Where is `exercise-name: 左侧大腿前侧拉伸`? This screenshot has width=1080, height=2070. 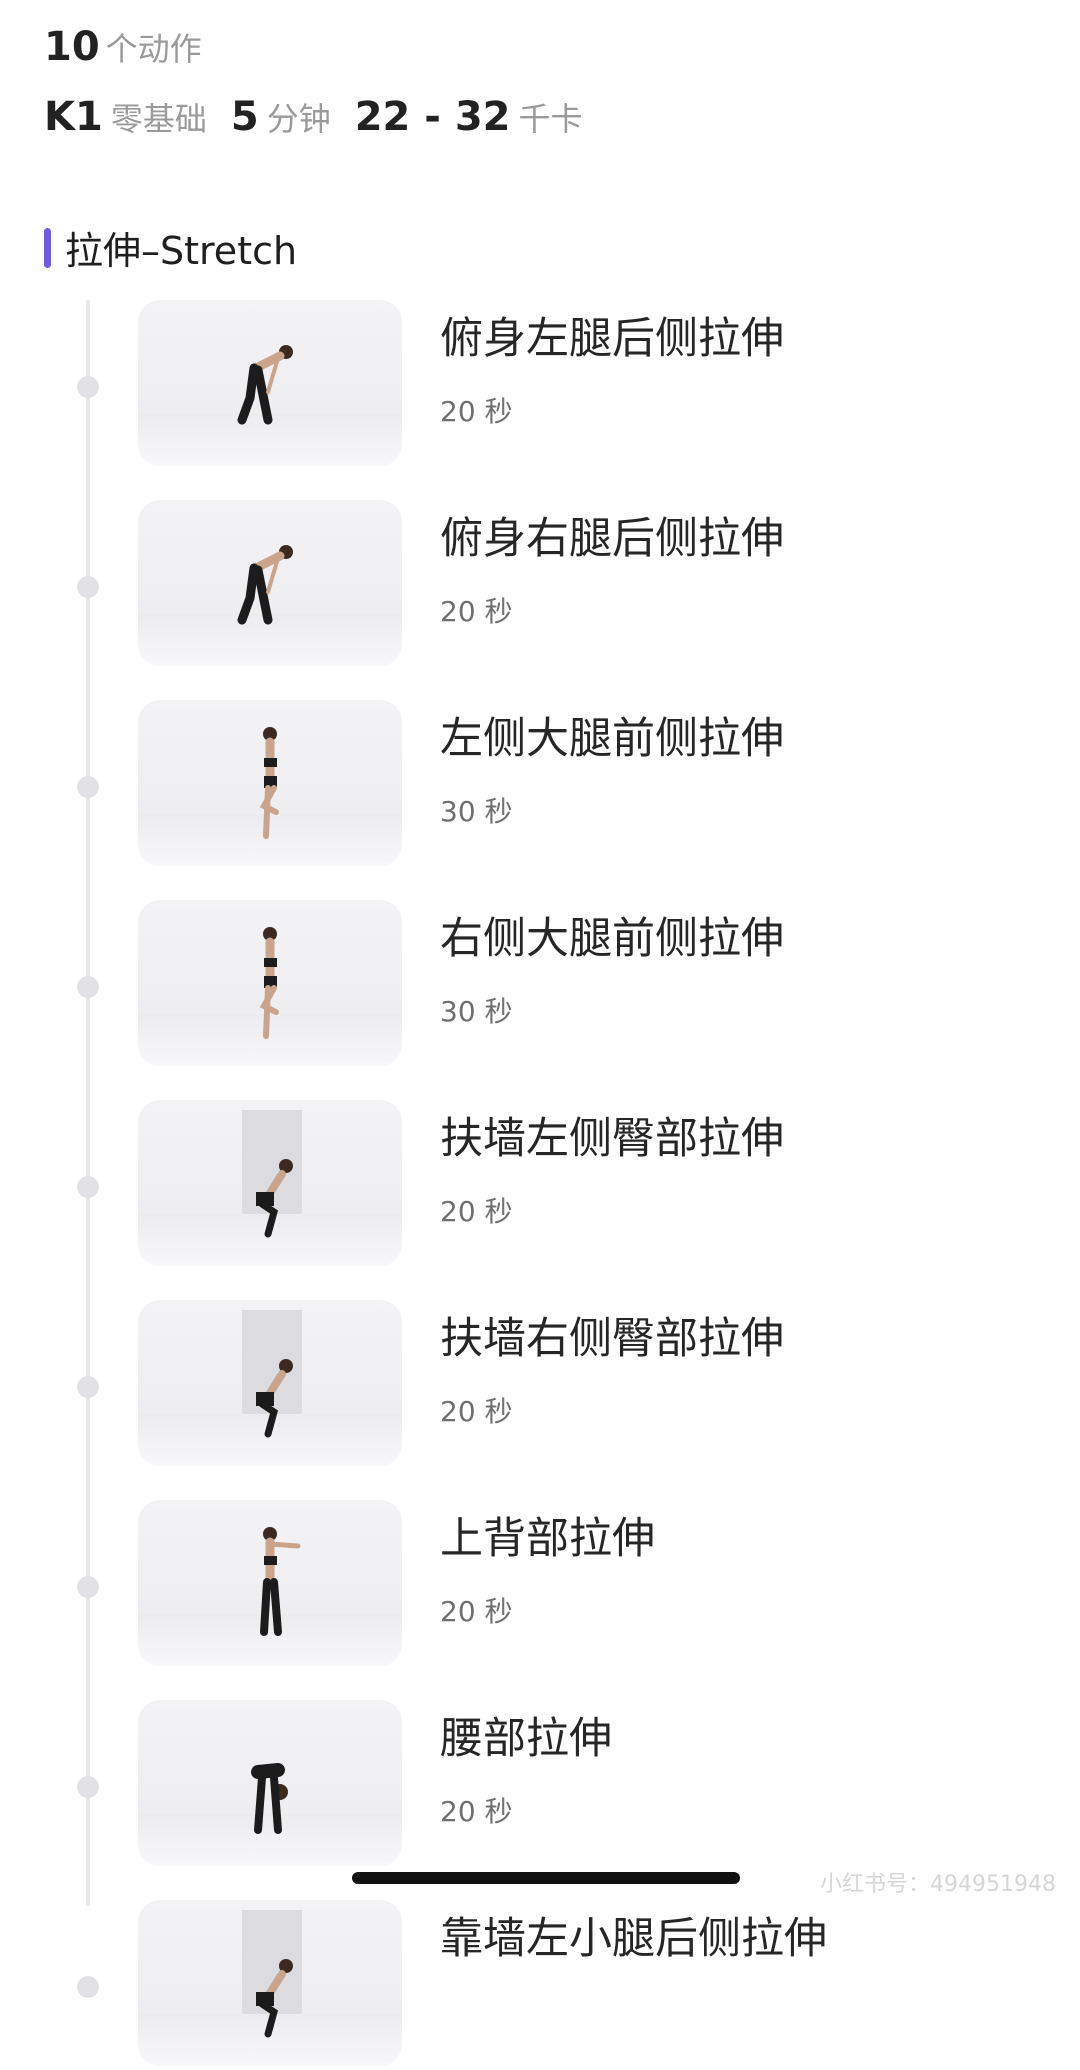
exercise-name: 左侧大腿前侧拉伸 is located at coordinates (612, 739).